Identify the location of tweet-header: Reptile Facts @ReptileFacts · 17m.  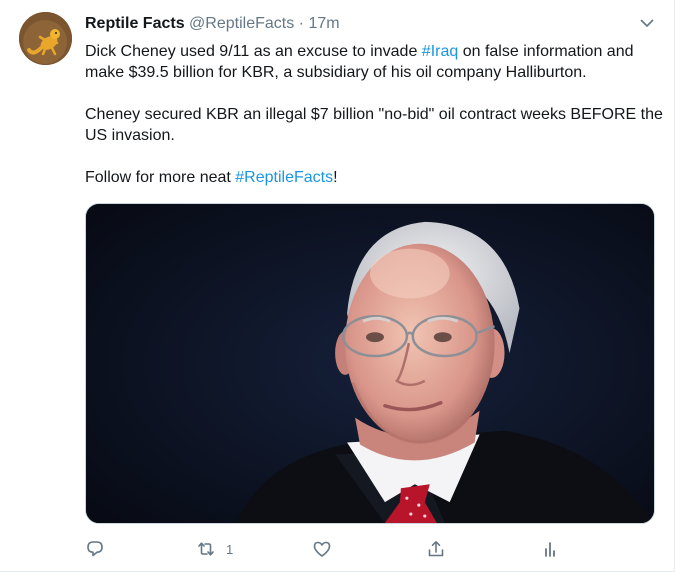
(212, 24).